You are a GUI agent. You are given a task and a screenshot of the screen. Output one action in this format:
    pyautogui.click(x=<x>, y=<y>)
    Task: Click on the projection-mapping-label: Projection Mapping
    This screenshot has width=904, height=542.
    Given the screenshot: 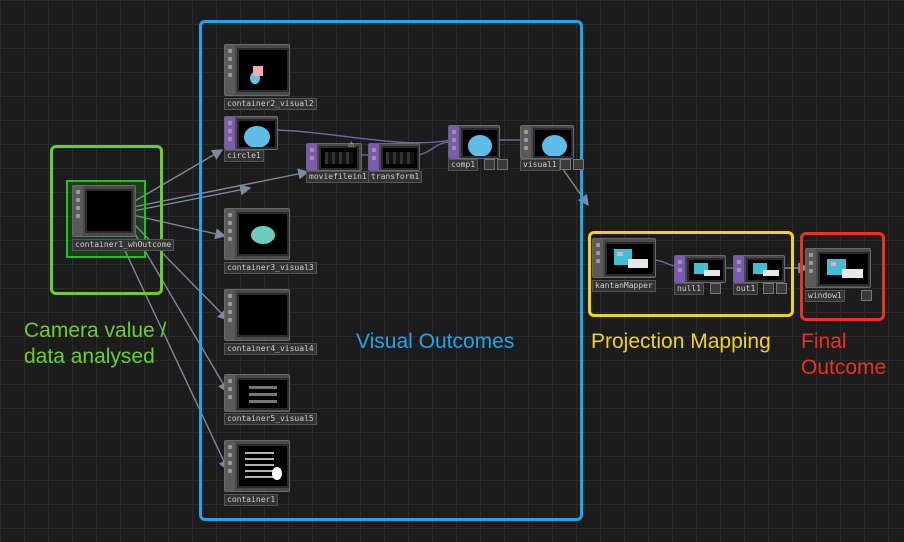 What is the action you would take?
    pyautogui.click(x=681, y=341)
    